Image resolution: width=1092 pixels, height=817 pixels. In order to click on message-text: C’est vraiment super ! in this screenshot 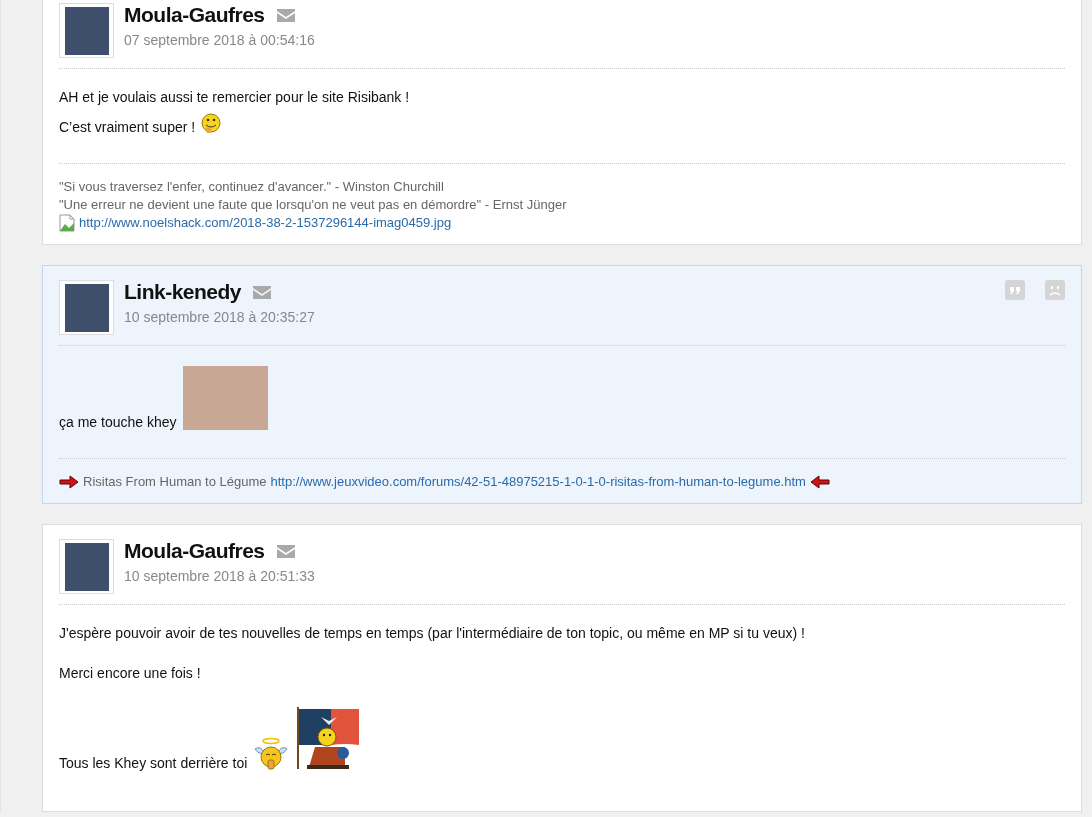, I will do `click(127, 127)`.